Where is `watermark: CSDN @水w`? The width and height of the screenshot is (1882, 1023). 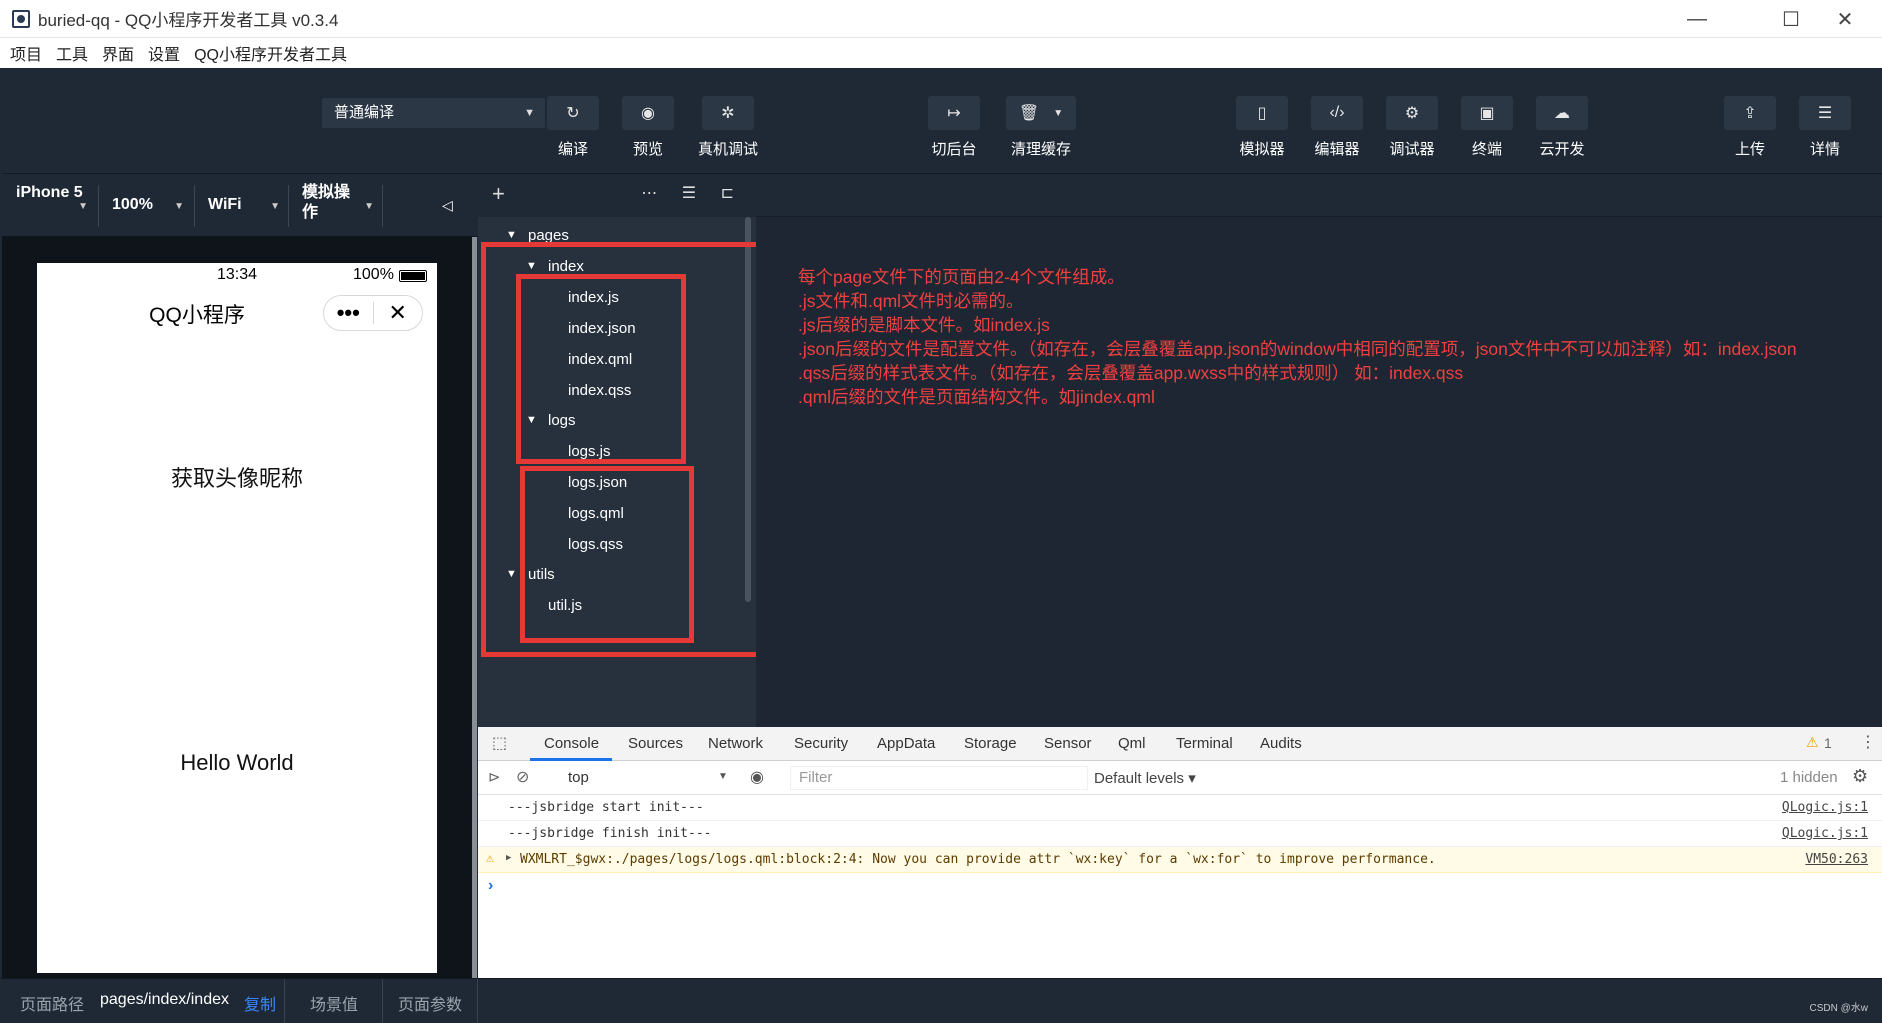 watermark: CSDN @水w is located at coordinates (1839, 1008).